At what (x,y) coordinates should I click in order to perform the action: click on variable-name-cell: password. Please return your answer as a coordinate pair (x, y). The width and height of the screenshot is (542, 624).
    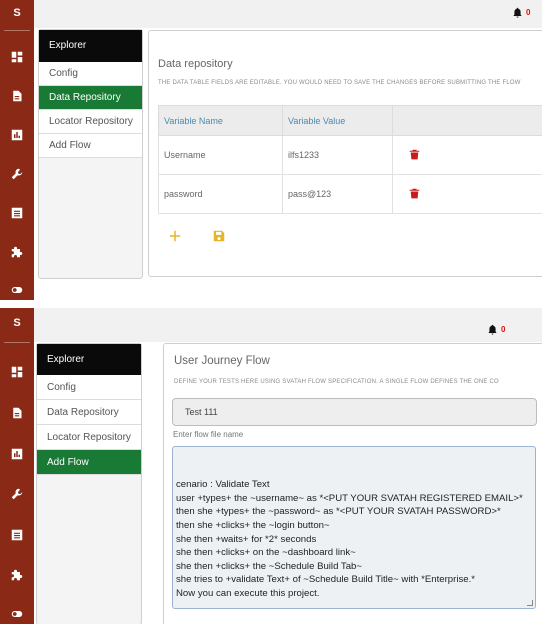
    Looking at the image, I should click on (220, 194).